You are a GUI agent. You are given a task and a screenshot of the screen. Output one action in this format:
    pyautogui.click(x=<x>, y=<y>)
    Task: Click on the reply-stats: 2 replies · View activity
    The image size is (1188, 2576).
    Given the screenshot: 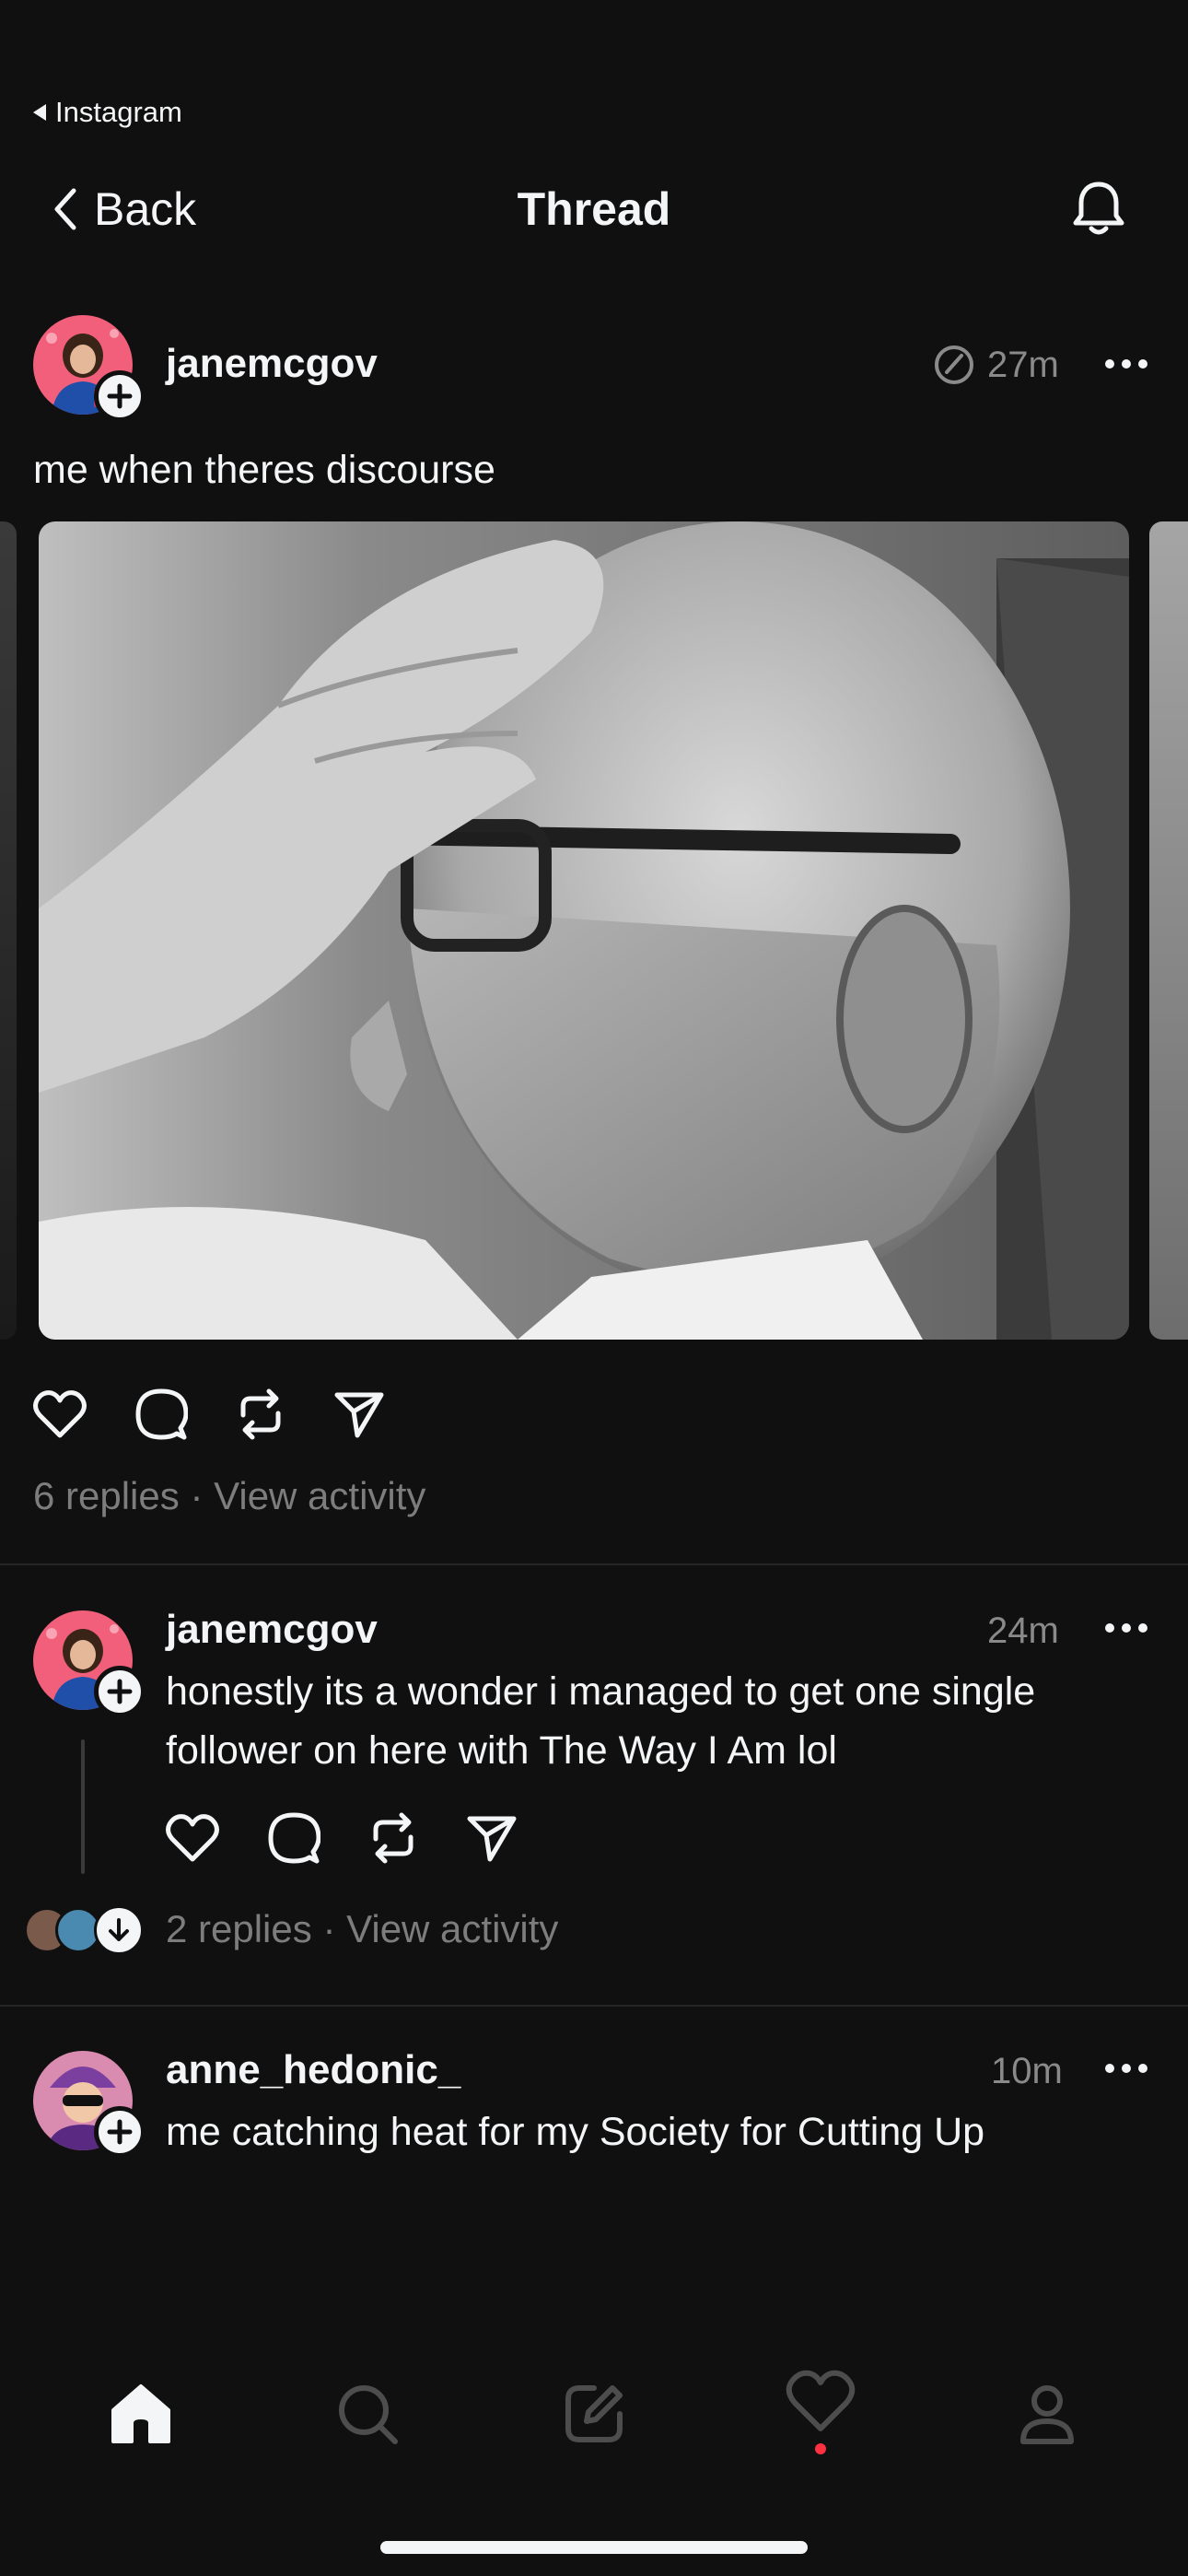 What is the action you would take?
    pyautogui.click(x=362, y=1929)
    